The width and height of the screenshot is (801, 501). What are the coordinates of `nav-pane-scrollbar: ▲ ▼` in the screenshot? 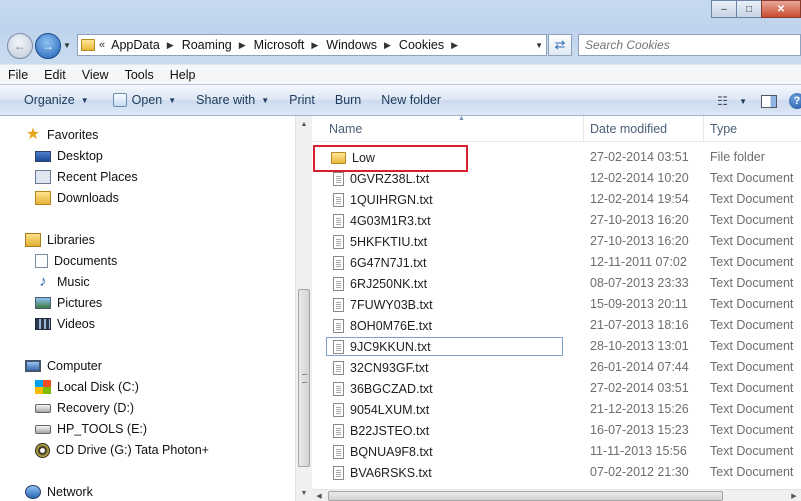 It's located at (303, 308).